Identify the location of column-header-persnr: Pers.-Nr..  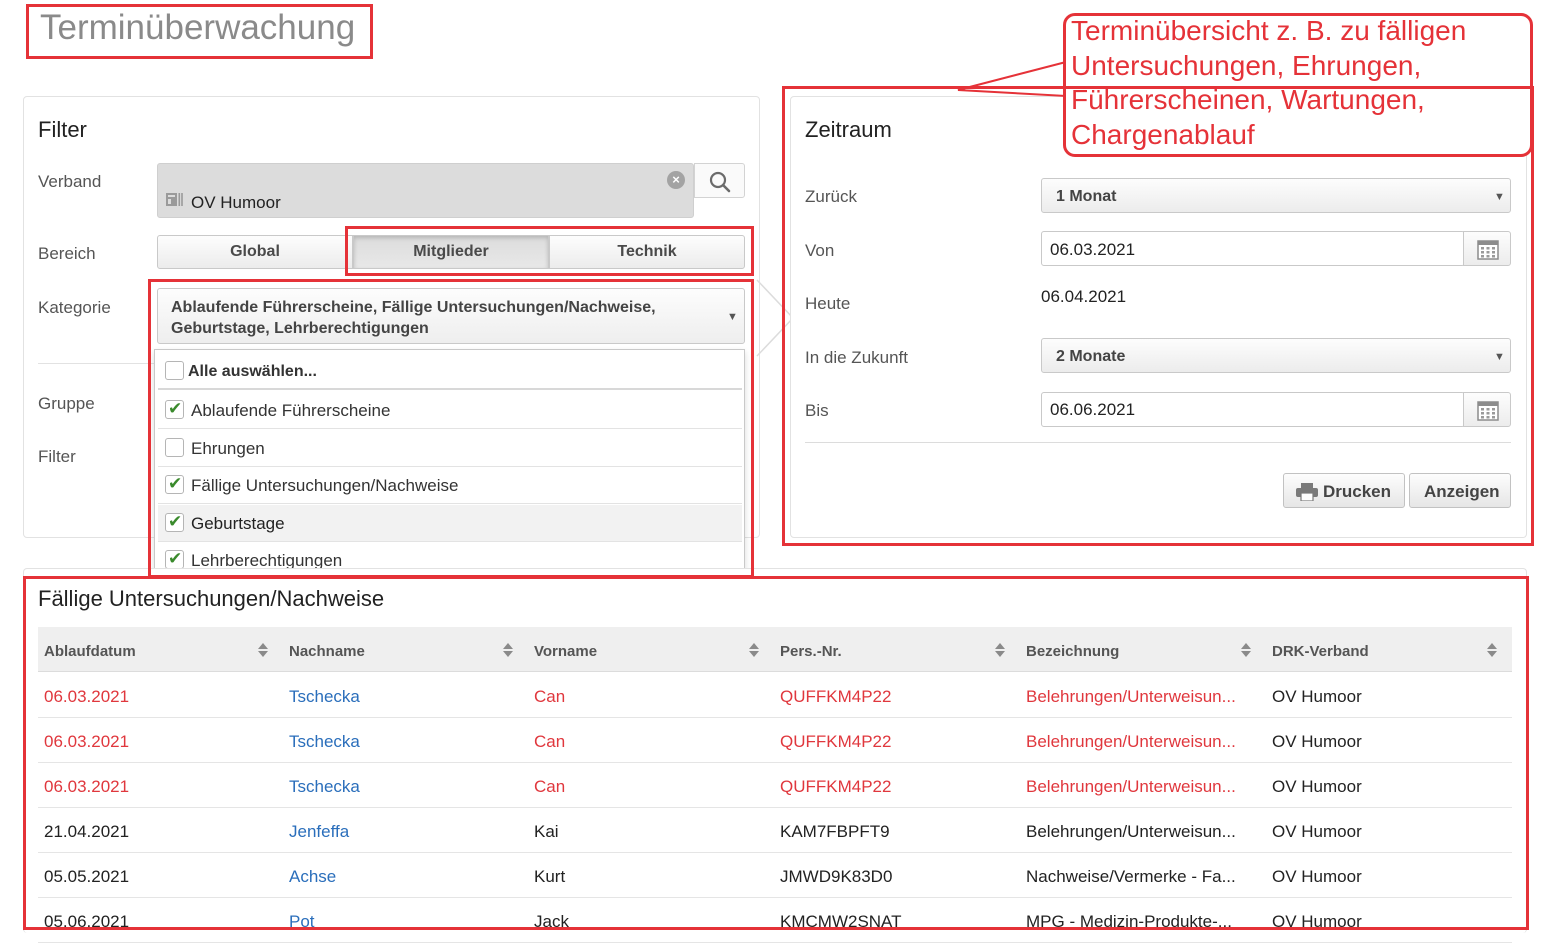
(811, 651).